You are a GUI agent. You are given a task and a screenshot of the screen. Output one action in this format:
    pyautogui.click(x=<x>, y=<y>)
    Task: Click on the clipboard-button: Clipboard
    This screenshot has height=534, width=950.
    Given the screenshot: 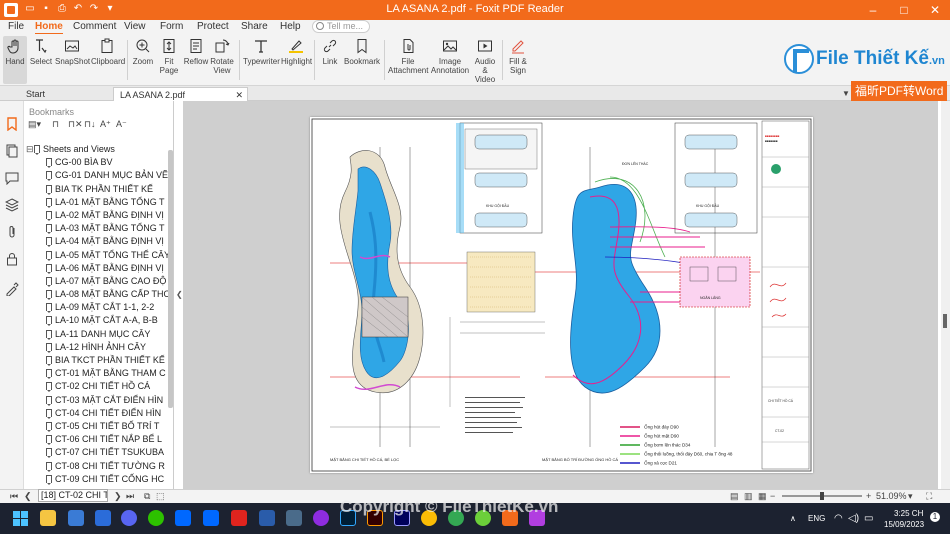 What is the action you would take?
    pyautogui.click(x=108, y=60)
    